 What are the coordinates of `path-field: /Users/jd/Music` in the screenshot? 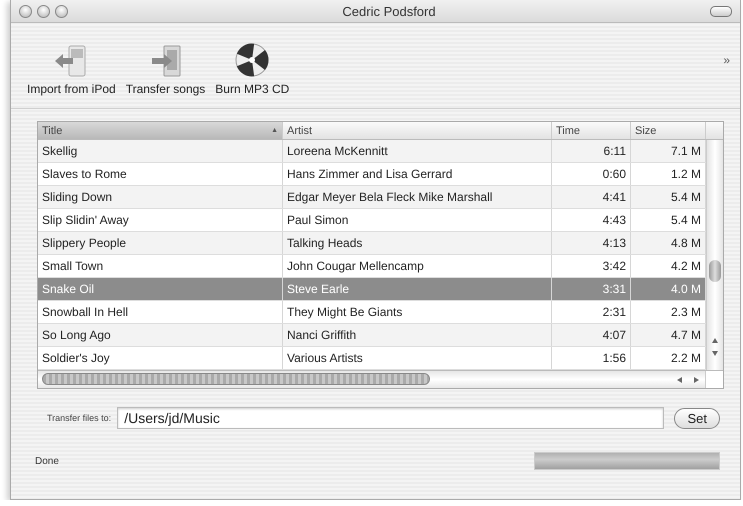 It's located at (390, 418).